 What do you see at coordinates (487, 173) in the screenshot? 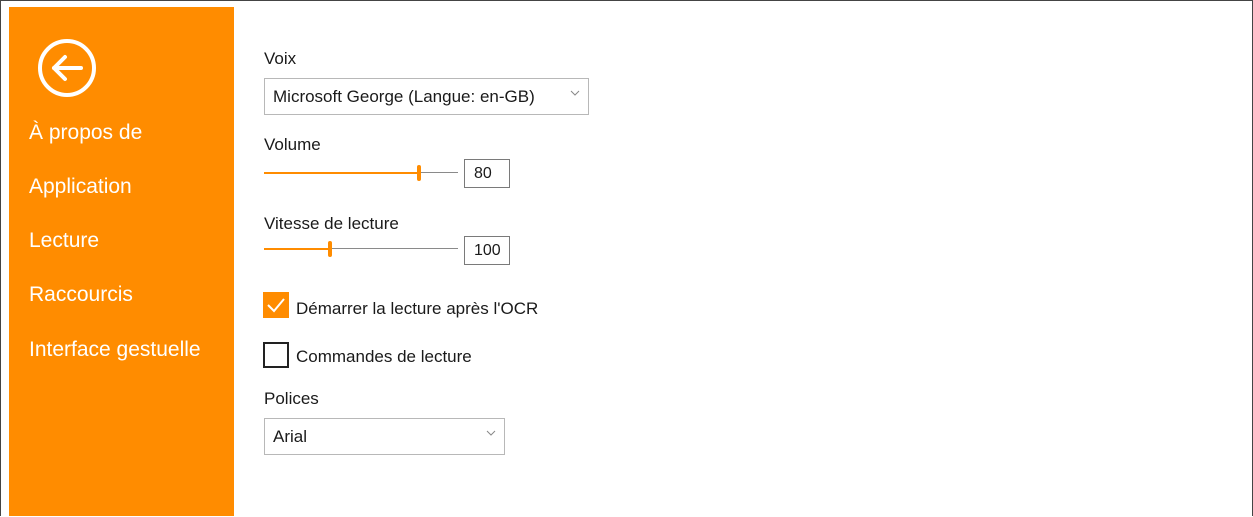
I see `volume-value-box: 80` at bounding box center [487, 173].